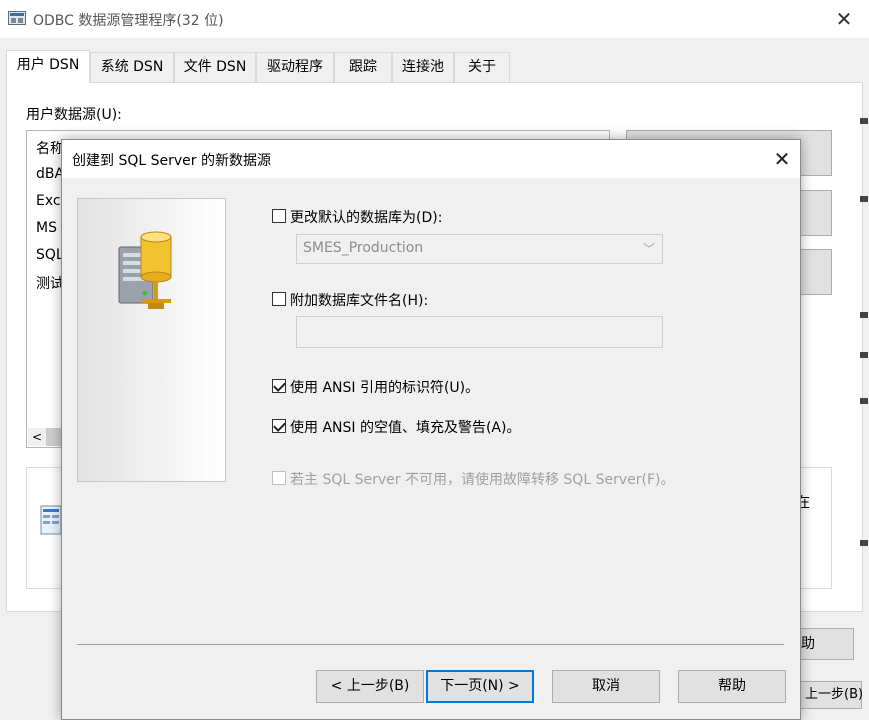  Describe the element at coordinates (145, 270) in the screenshot. I see `database-server-icon` at that location.